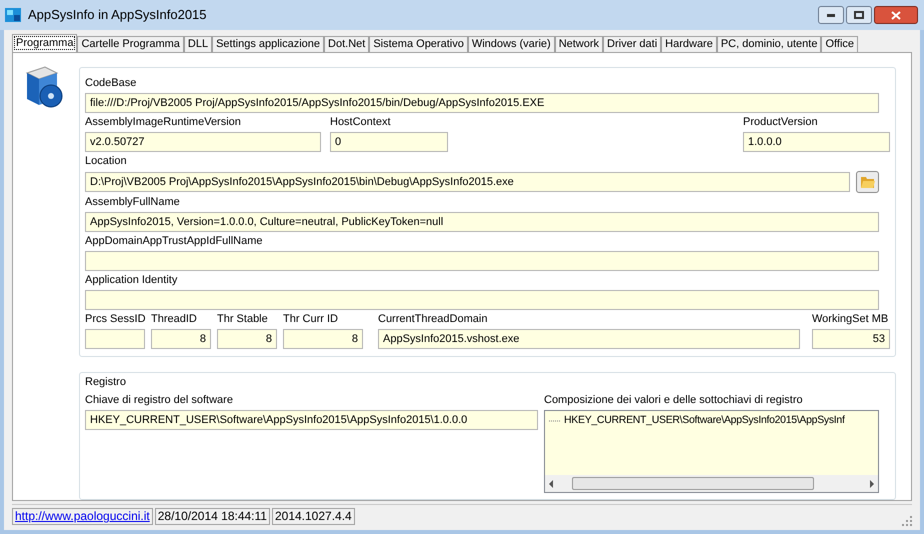  What do you see at coordinates (163, 122) in the screenshot?
I see `field-label: AssemblyImageRuntimeVersion` at bounding box center [163, 122].